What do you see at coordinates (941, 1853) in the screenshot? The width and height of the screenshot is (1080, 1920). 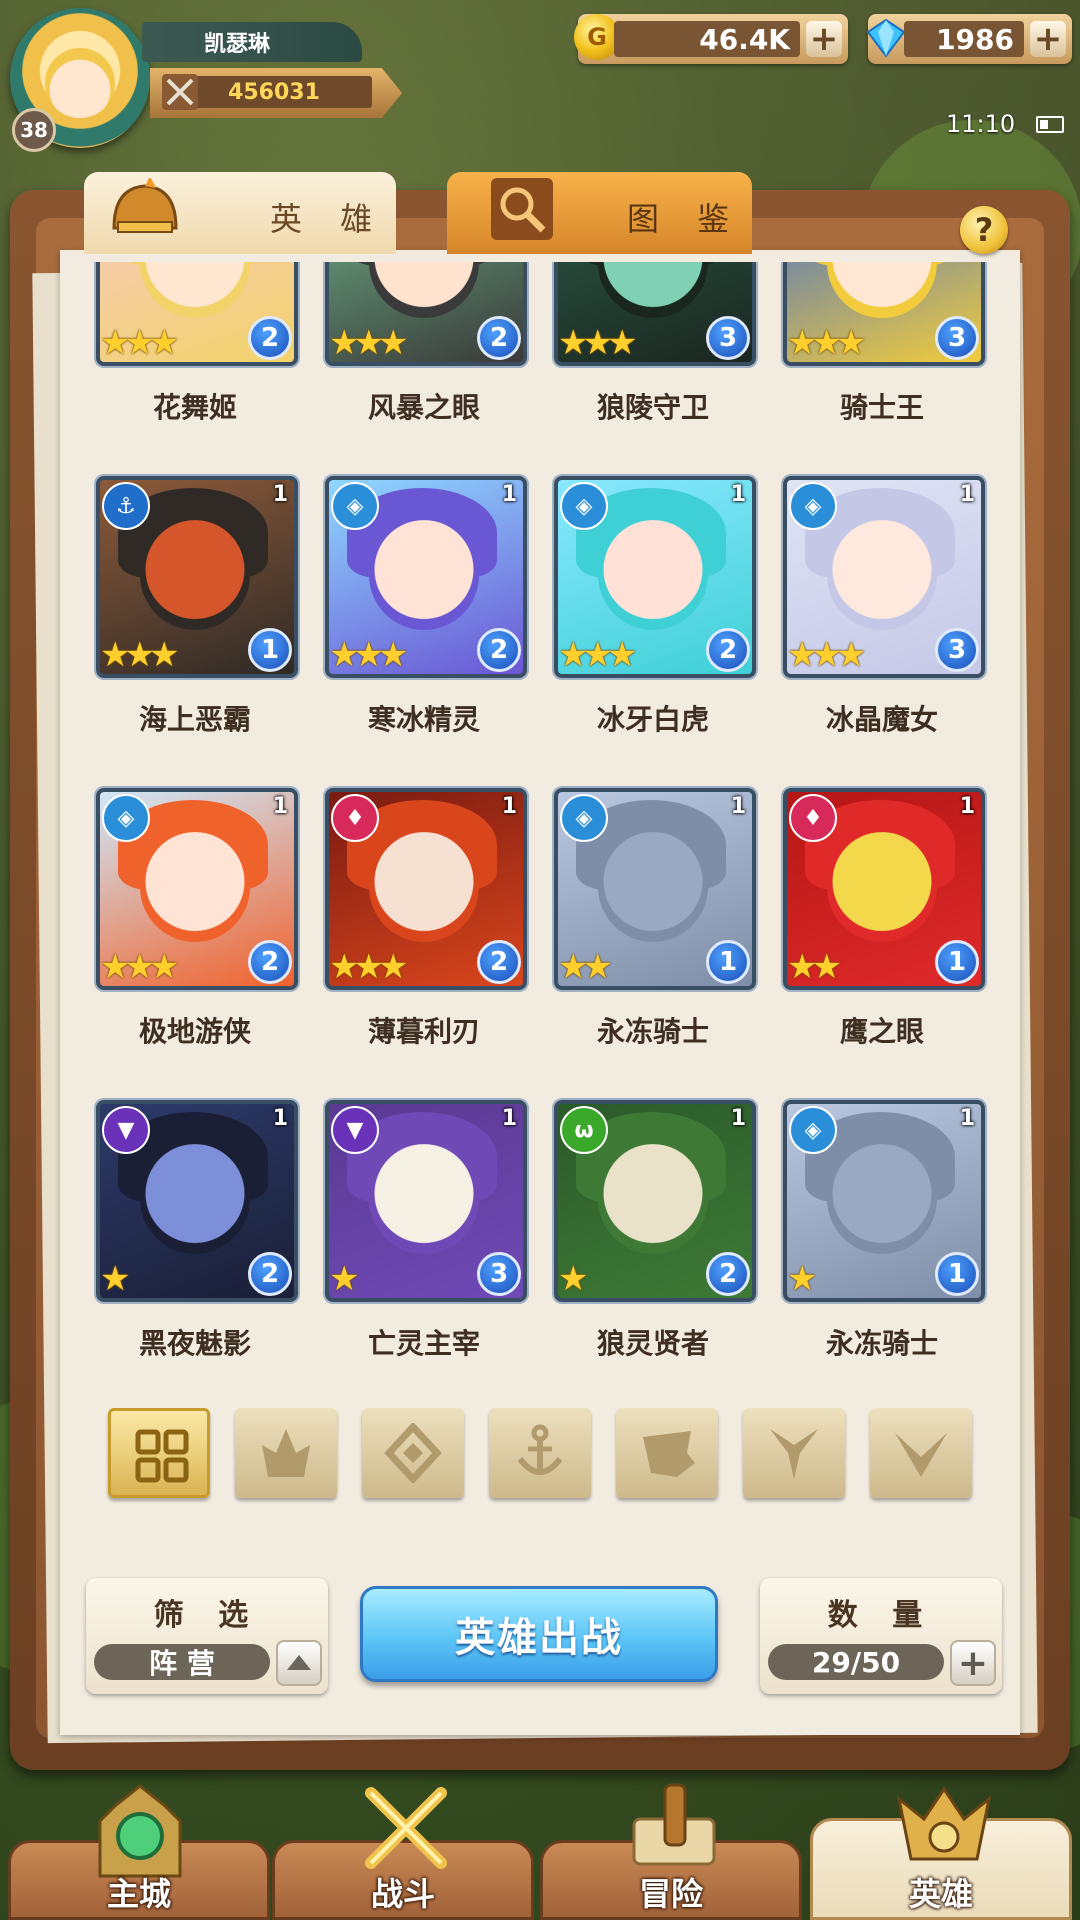 I see `nav-heroes: 英雄` at bounding box center [941, 1853].